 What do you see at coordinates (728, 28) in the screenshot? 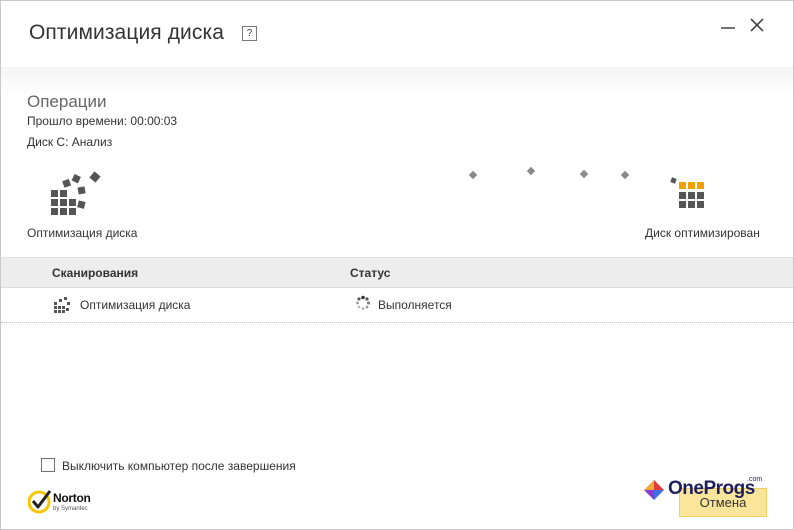
I see `minimize-icon` at bounding box center [728, 28].